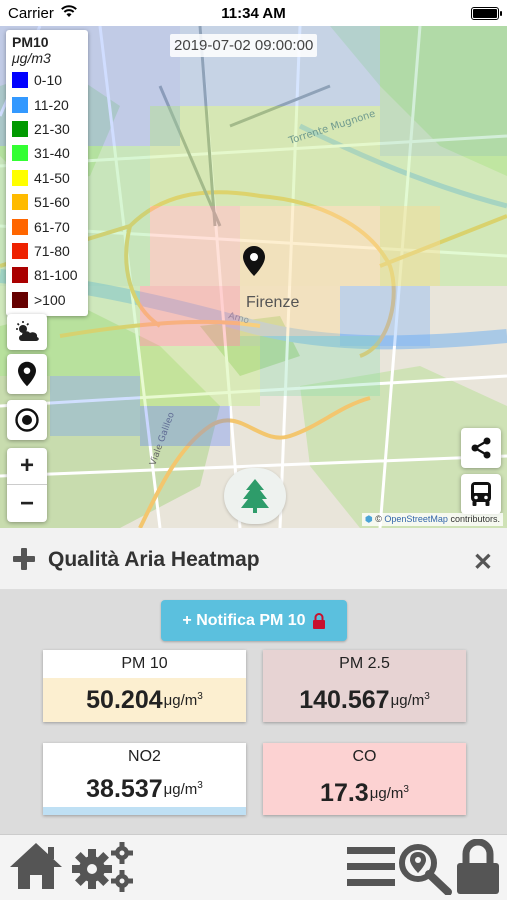  What do you see at coordinates (30, 42) in the screenshot?
I see `legend-title: PM10` at bounding box center [30, 42].